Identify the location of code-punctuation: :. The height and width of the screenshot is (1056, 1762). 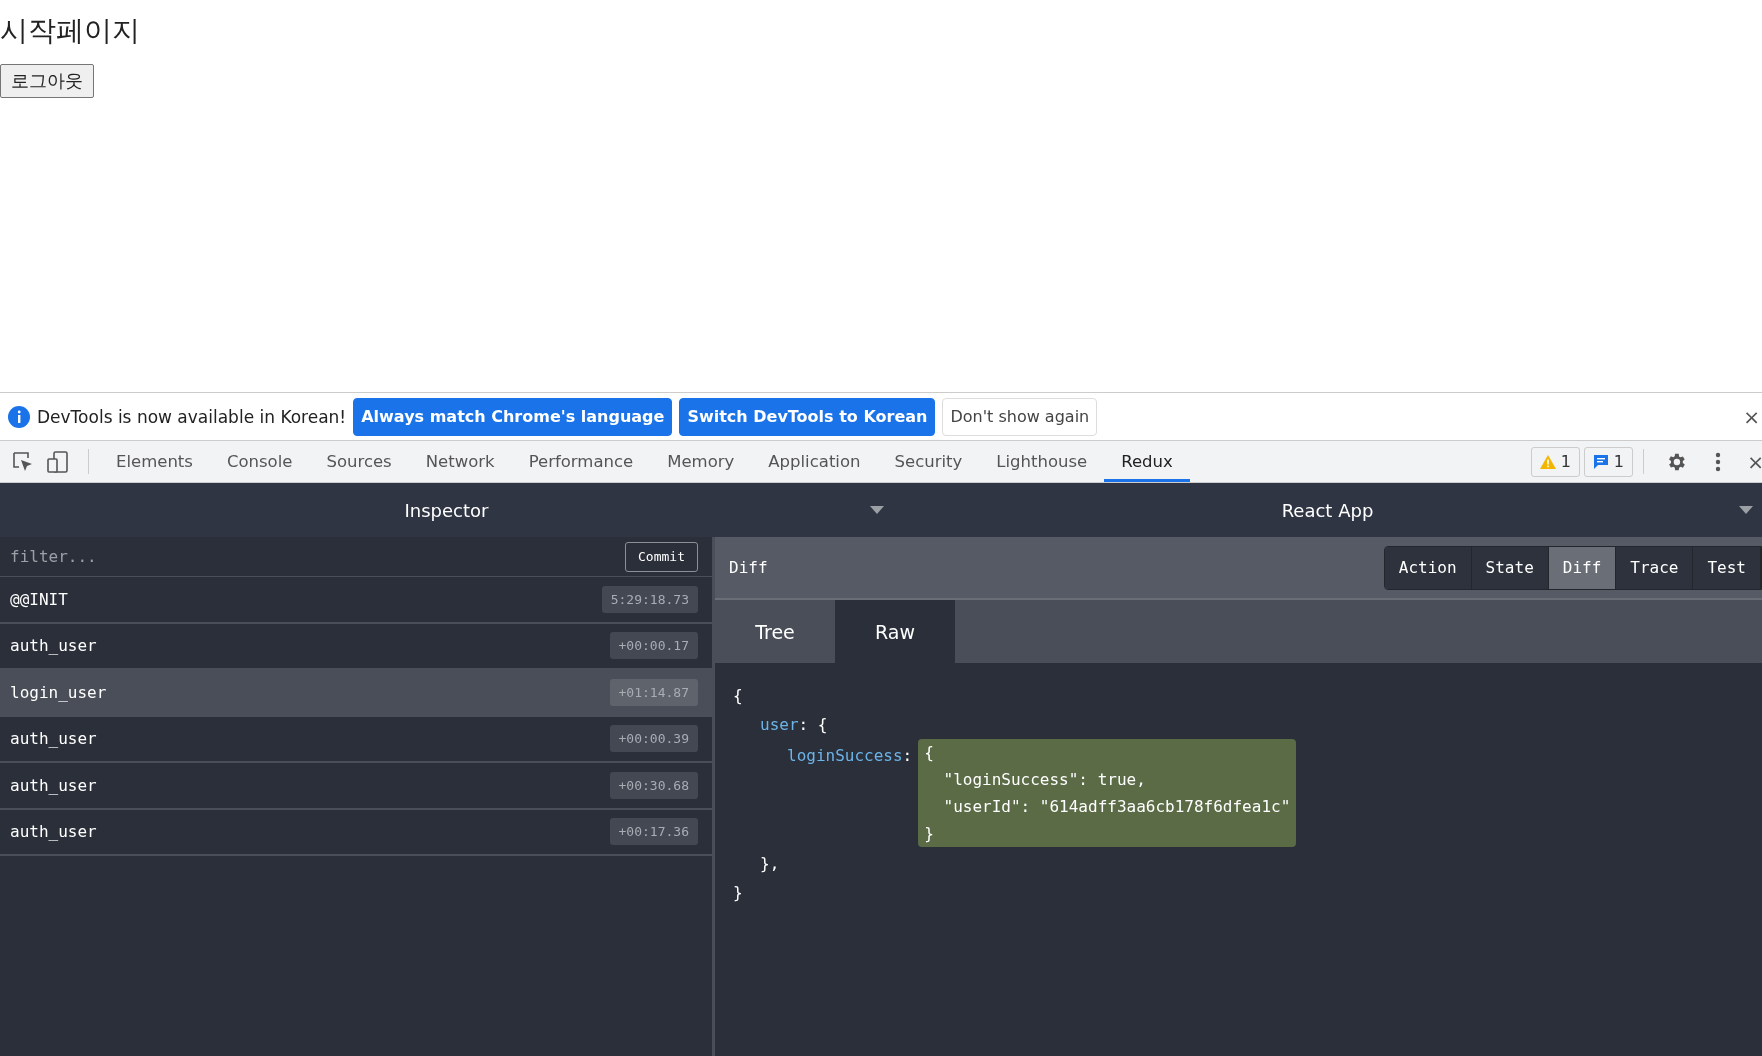
(907, 756).